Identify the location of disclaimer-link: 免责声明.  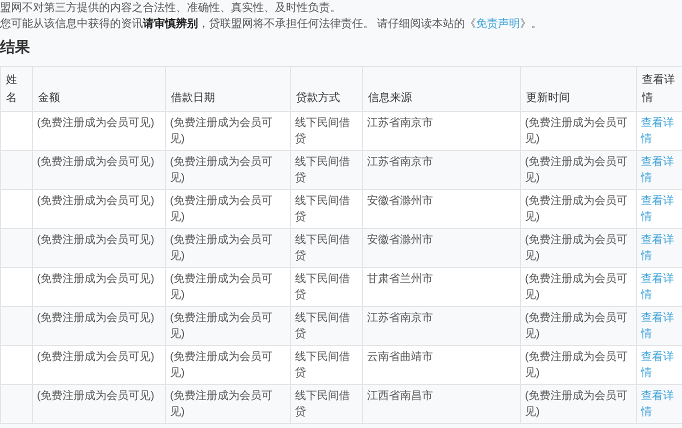
(498, 24).